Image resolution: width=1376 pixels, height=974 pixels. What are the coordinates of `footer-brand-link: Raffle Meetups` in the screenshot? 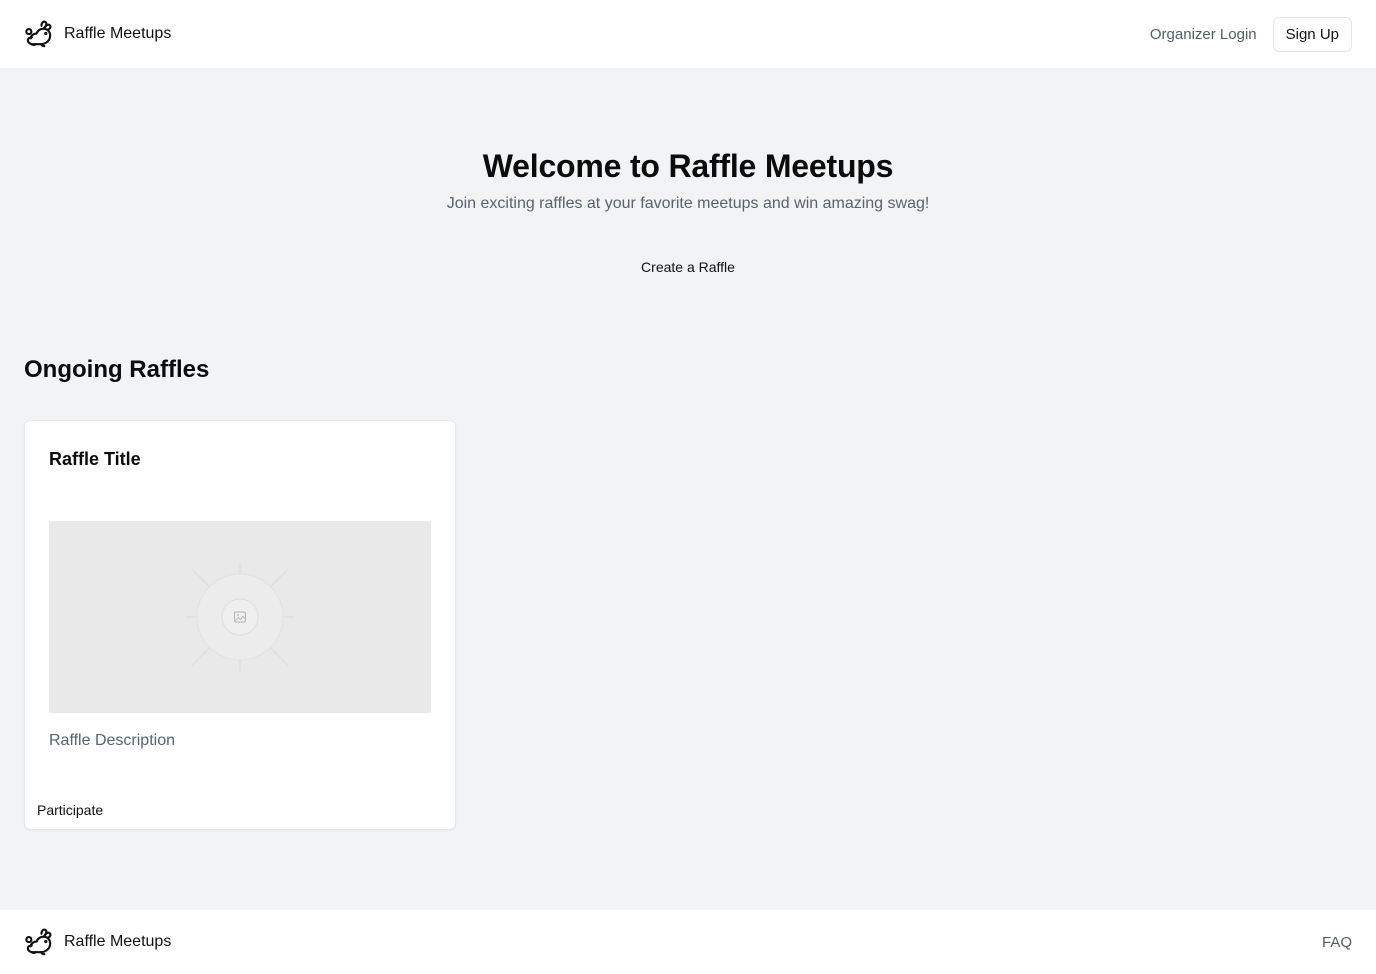 It's located at (97, 942).